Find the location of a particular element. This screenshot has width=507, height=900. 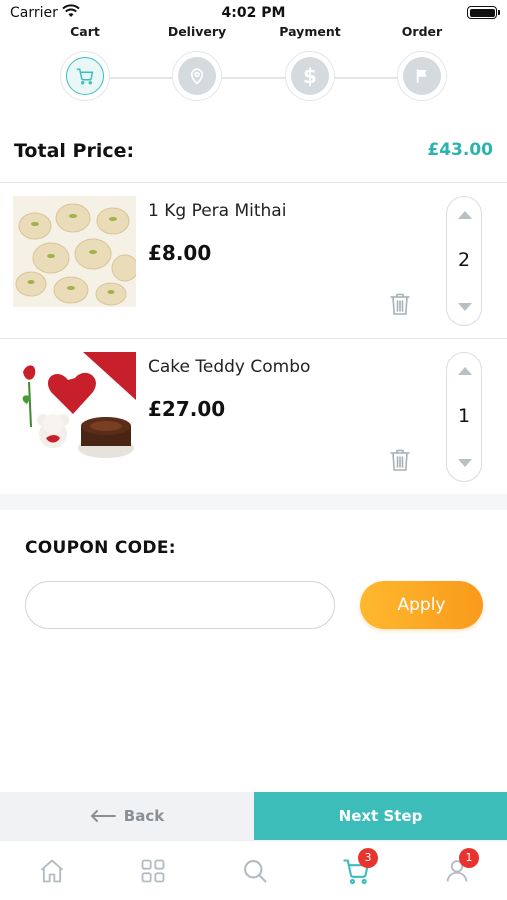

battery-icon is located at coordinates (483, 12).